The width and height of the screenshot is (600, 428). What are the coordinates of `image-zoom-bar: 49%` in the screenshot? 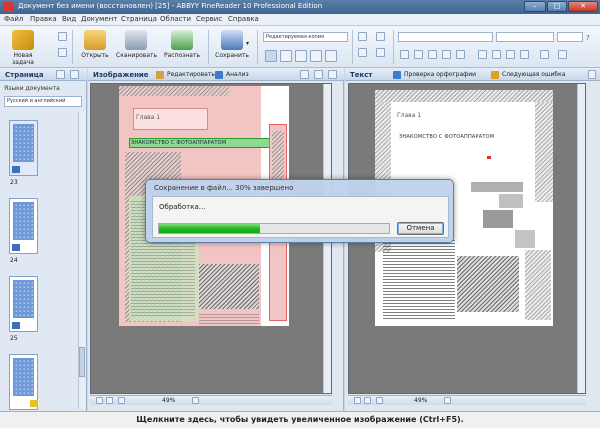 It's located at (211, 400).